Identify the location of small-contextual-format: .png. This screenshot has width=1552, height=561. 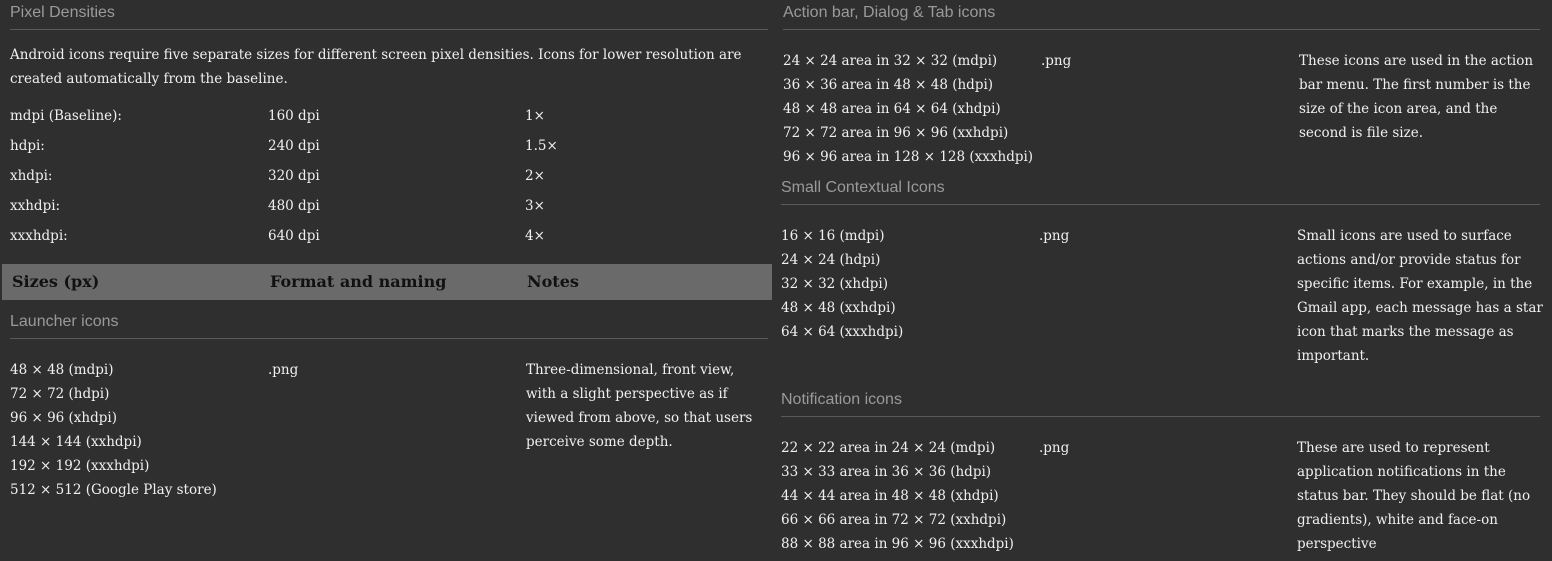
(1054, 236).